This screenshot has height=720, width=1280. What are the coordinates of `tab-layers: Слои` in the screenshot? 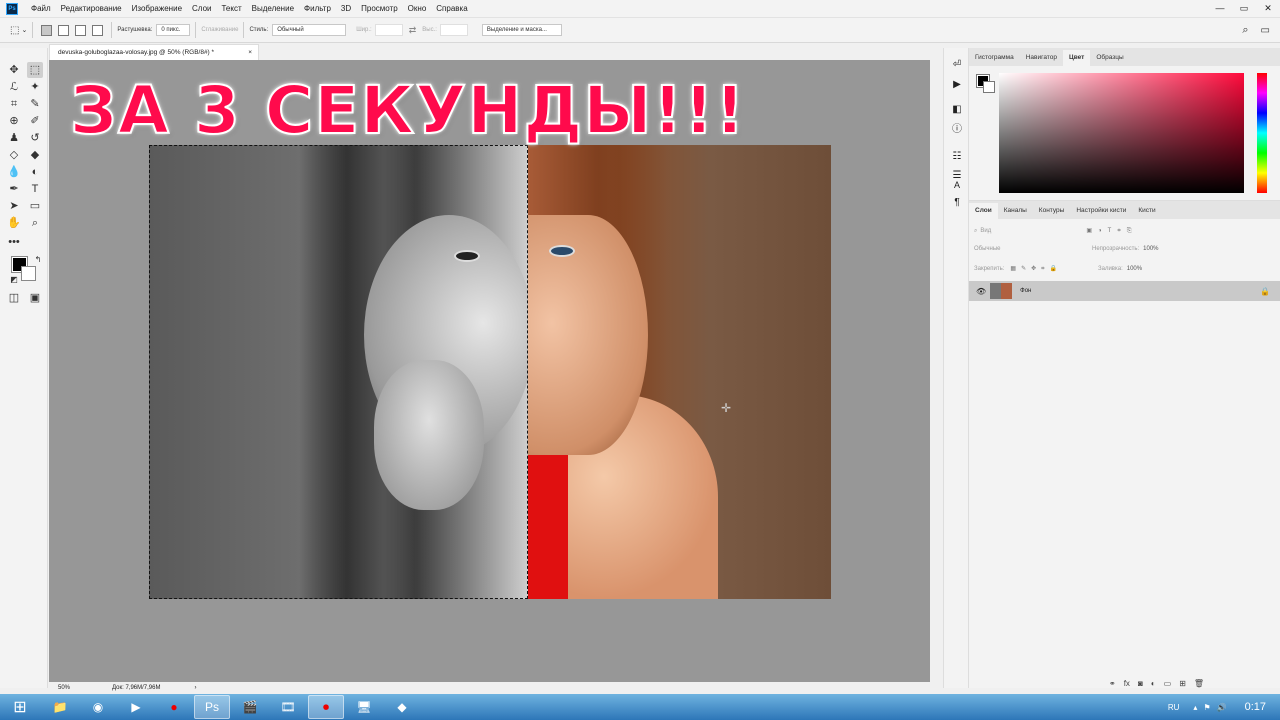 It's located at (983, 211).